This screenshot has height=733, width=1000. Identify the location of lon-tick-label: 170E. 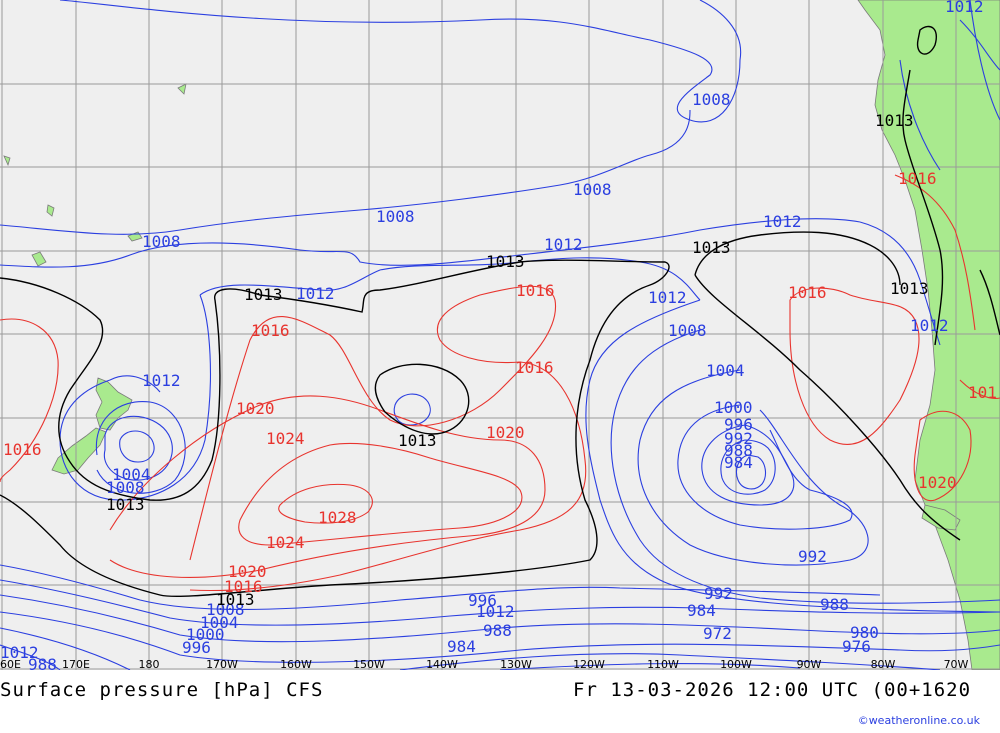
(76, 664).